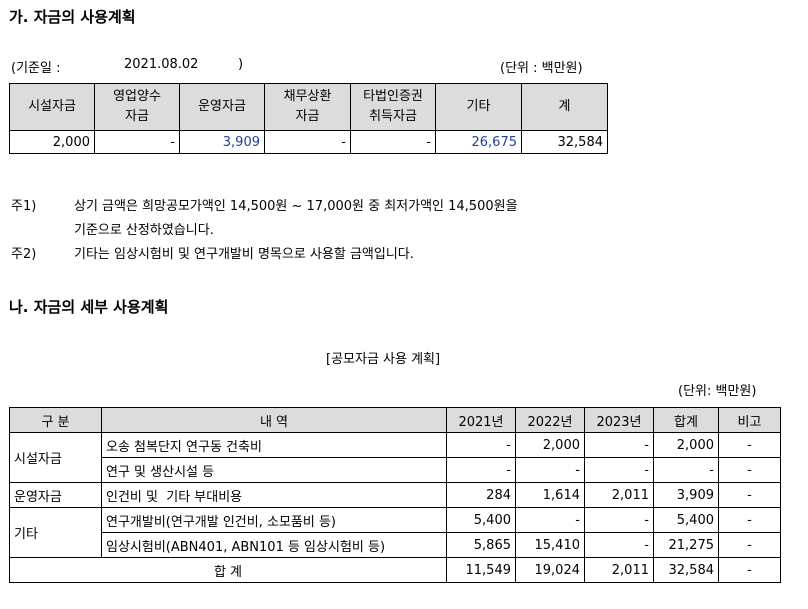  Describe the element at coordinates (686, 495) in the screenshot. I see `row-total: 3,909` at that location.